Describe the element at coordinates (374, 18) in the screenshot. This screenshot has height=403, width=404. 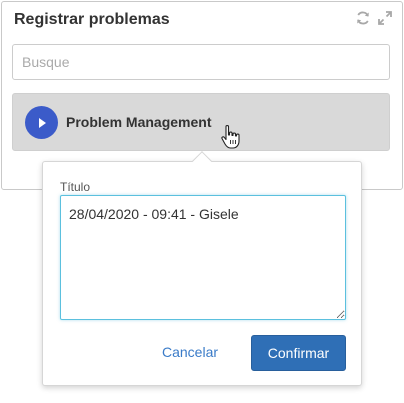
I see `widget-actions` at that location.